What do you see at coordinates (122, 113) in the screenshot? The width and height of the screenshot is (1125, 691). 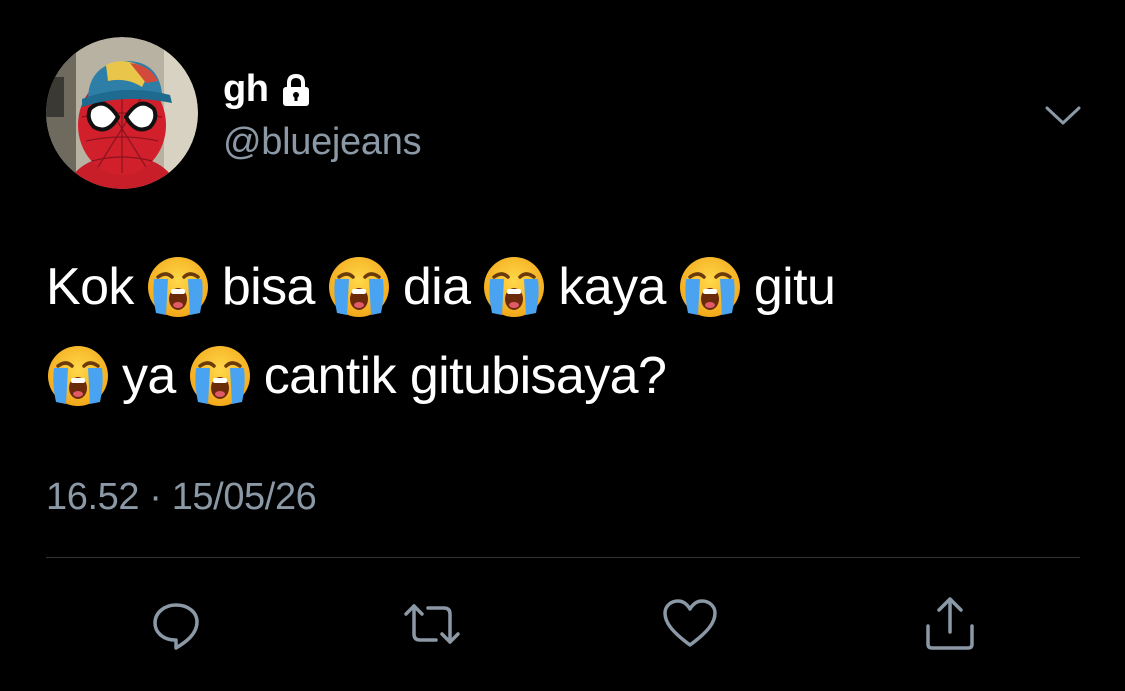 I see `avatar` at bounding box center [122, 113].